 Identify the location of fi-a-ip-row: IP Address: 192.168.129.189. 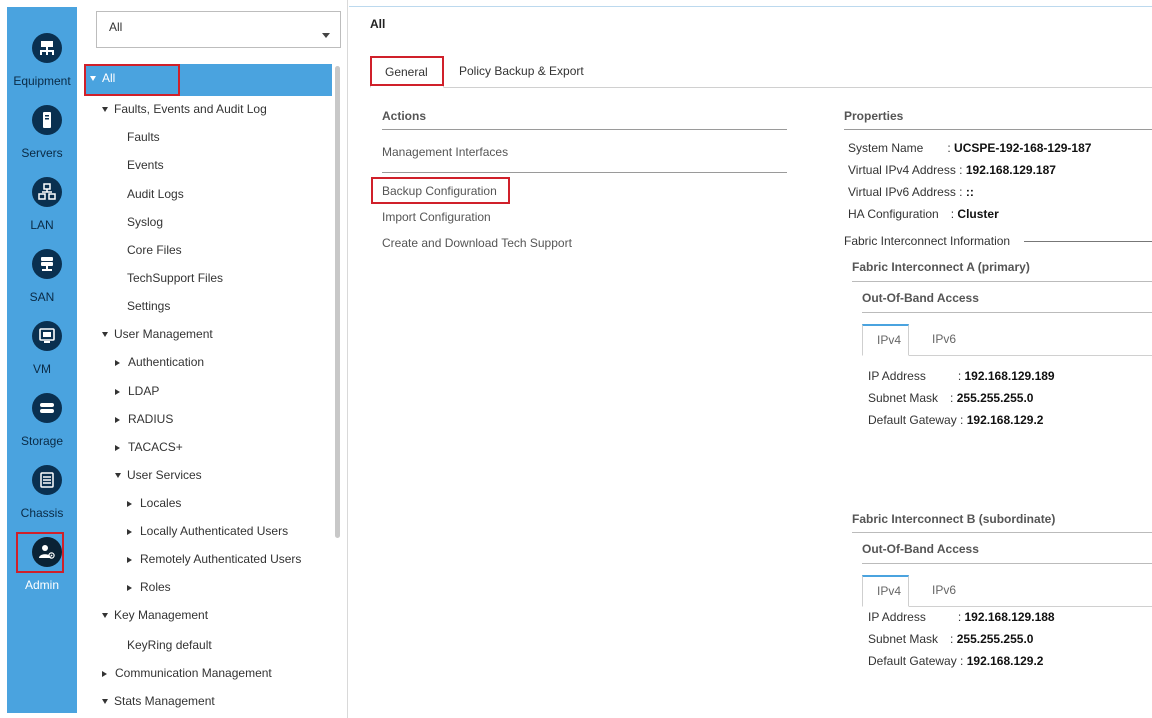
(961, 376).